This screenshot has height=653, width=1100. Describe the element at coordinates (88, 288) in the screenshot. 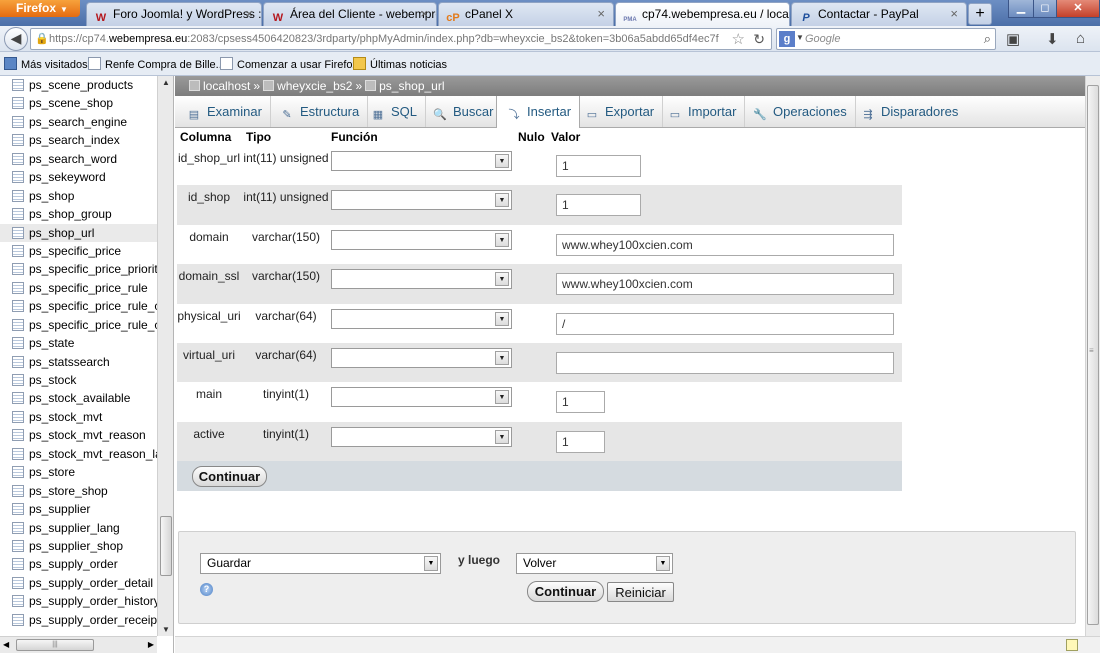

I see `sidebar-table-label: ps_specific_price_rule` at that location.